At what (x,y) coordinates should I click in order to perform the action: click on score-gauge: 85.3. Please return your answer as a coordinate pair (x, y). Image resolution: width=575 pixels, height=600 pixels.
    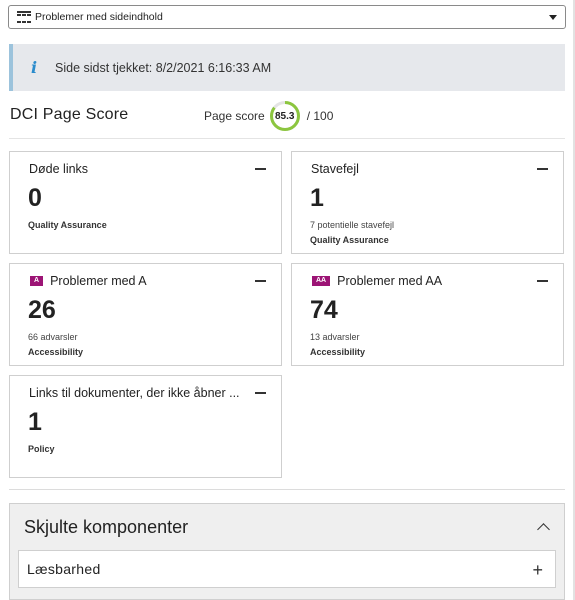
    Looking at the image, I should click on (285, 116).